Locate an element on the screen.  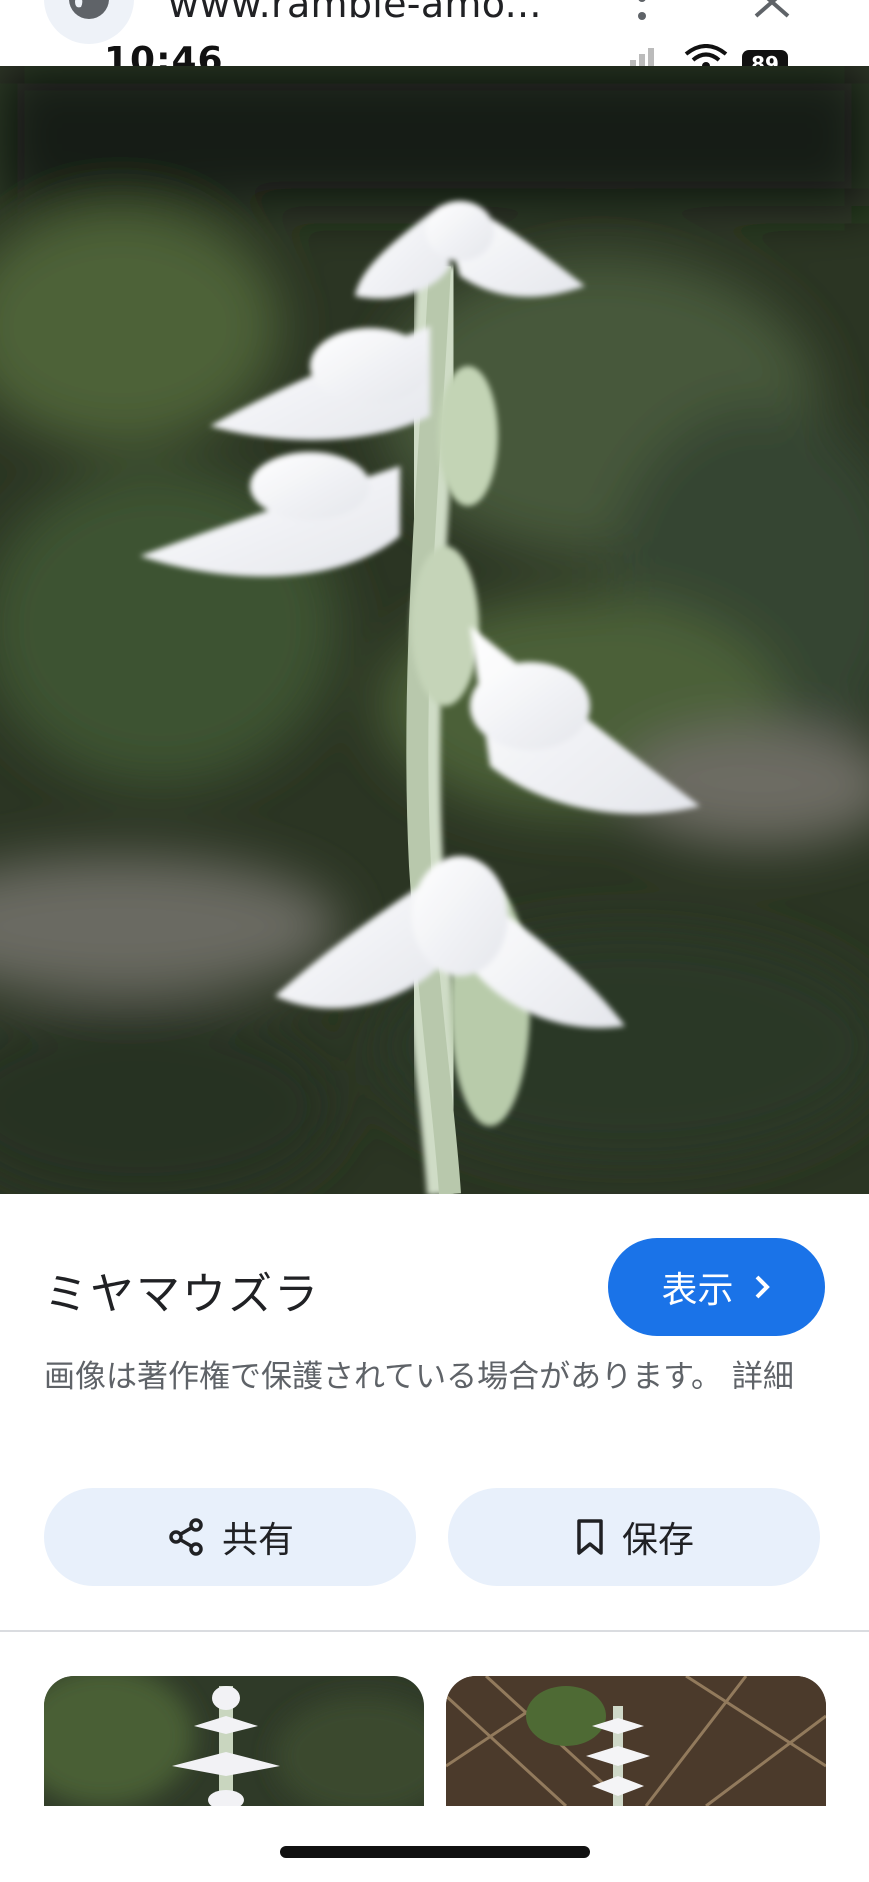
view-button: 表示 is located at coordinates (716, 1287).